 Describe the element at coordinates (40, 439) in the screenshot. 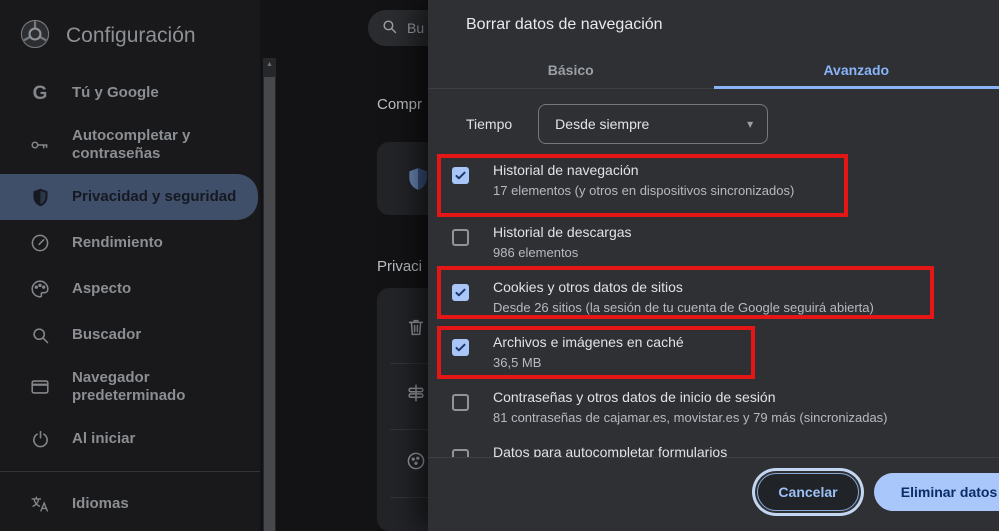

I see `power-icon` at that location.